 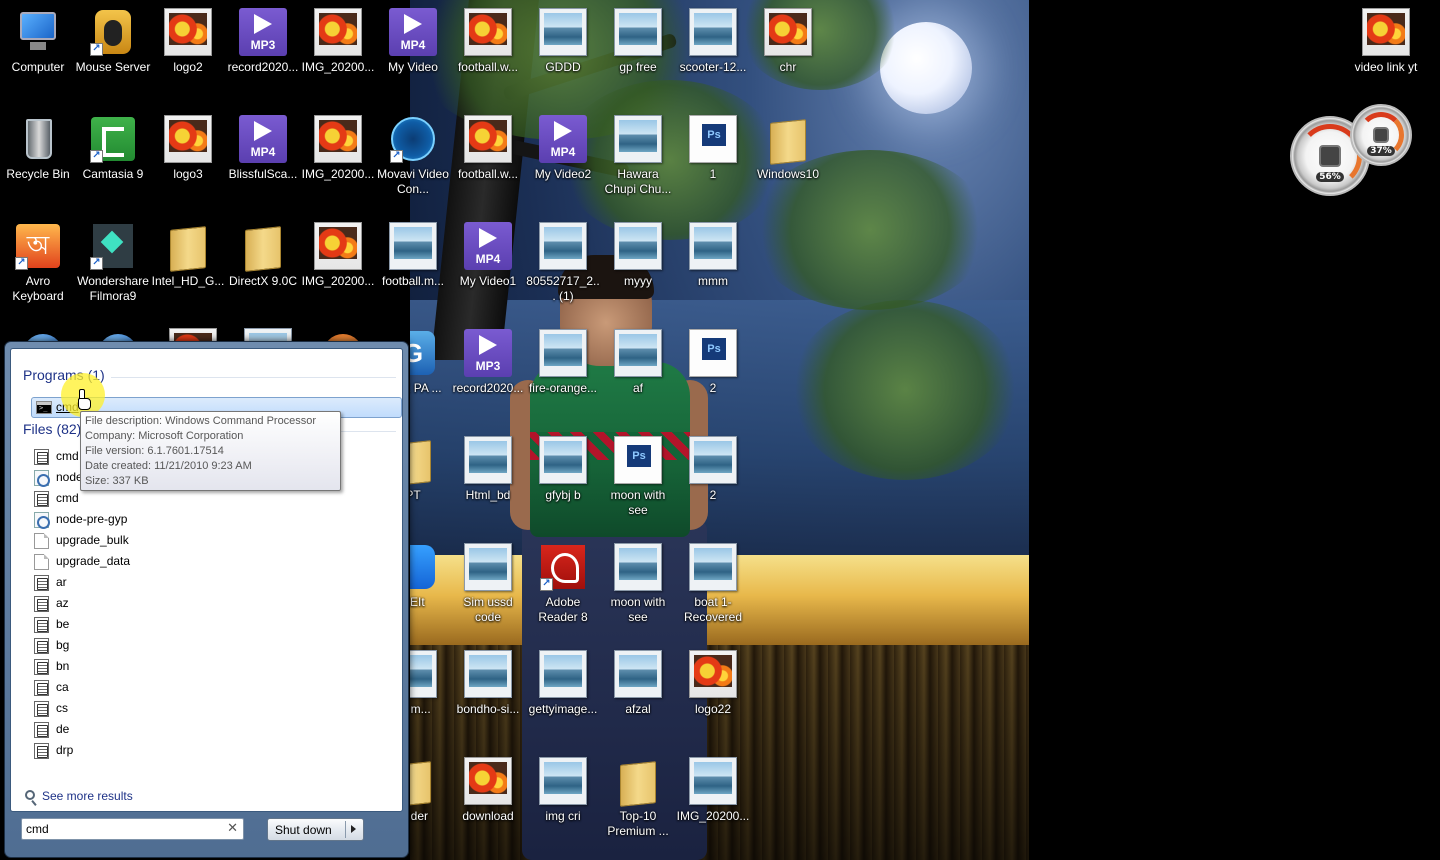 I want to click on desktop-icon-label: chr, so click(x=788, y=67).